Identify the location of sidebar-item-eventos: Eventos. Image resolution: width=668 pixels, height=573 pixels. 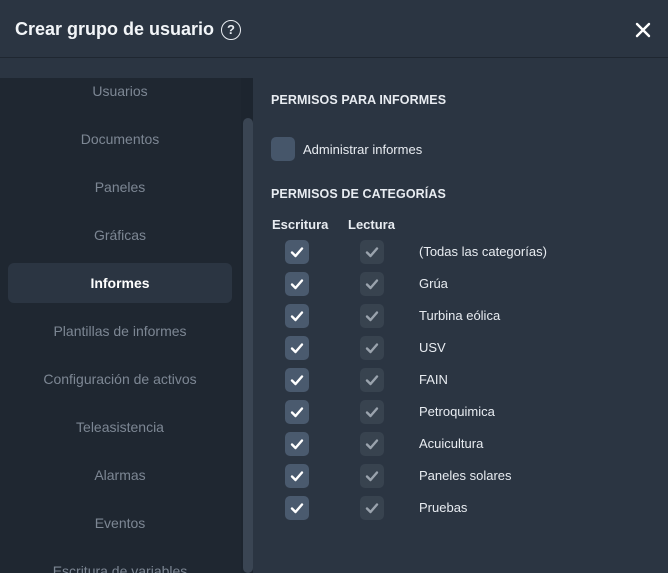
(120, 523).